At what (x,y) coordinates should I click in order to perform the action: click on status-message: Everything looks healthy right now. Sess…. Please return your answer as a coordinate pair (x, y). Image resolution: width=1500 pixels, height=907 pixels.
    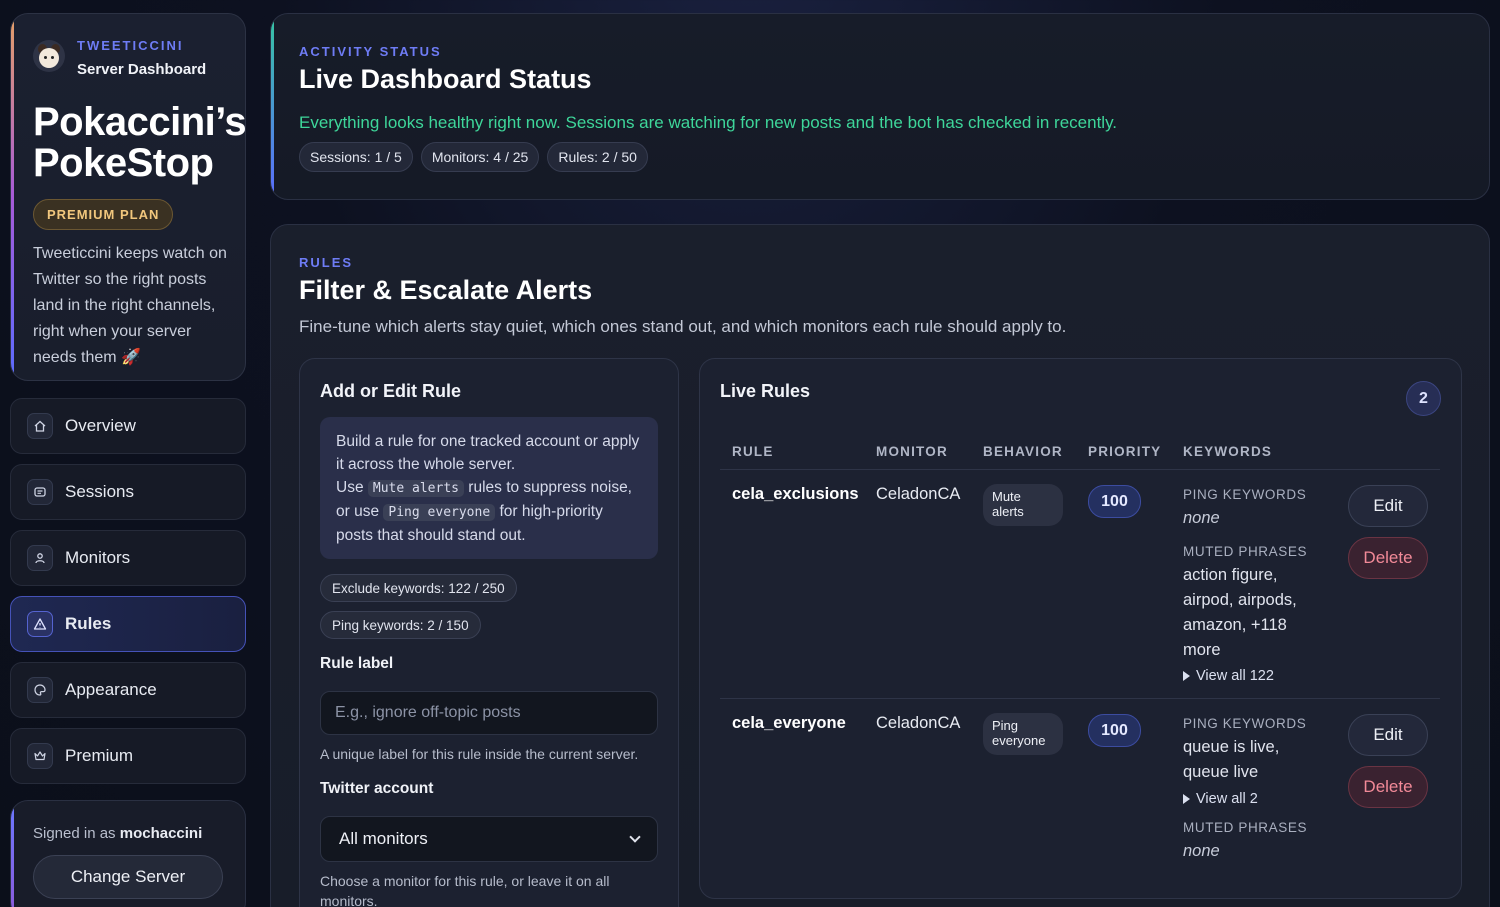
    Looking at the image, I should click on (708, 122).